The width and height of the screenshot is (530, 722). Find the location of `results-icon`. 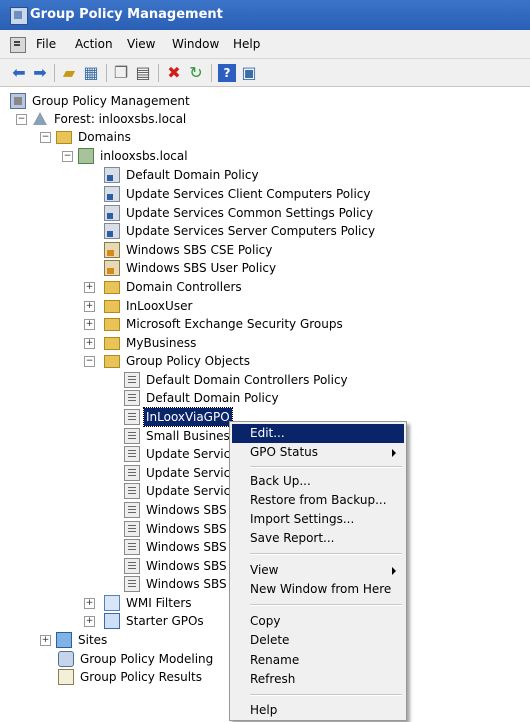

results-icon is located at coordinates (66, 677).